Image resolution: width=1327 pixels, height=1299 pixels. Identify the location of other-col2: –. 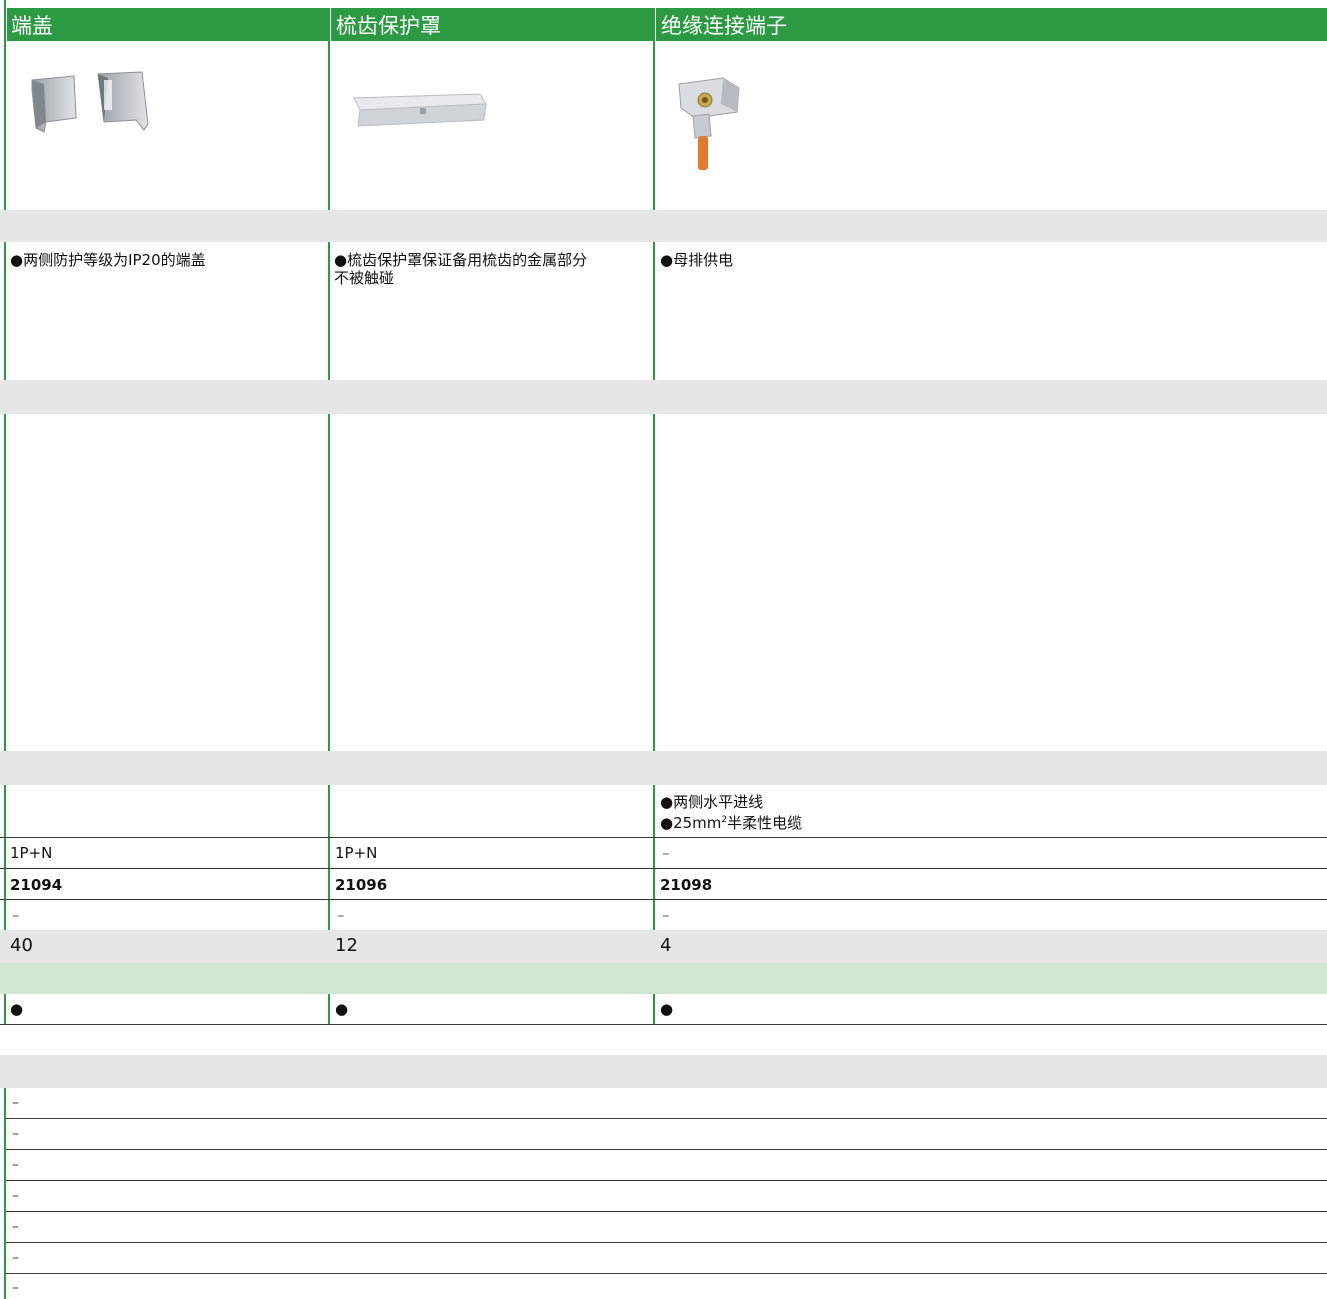
(341, 915).